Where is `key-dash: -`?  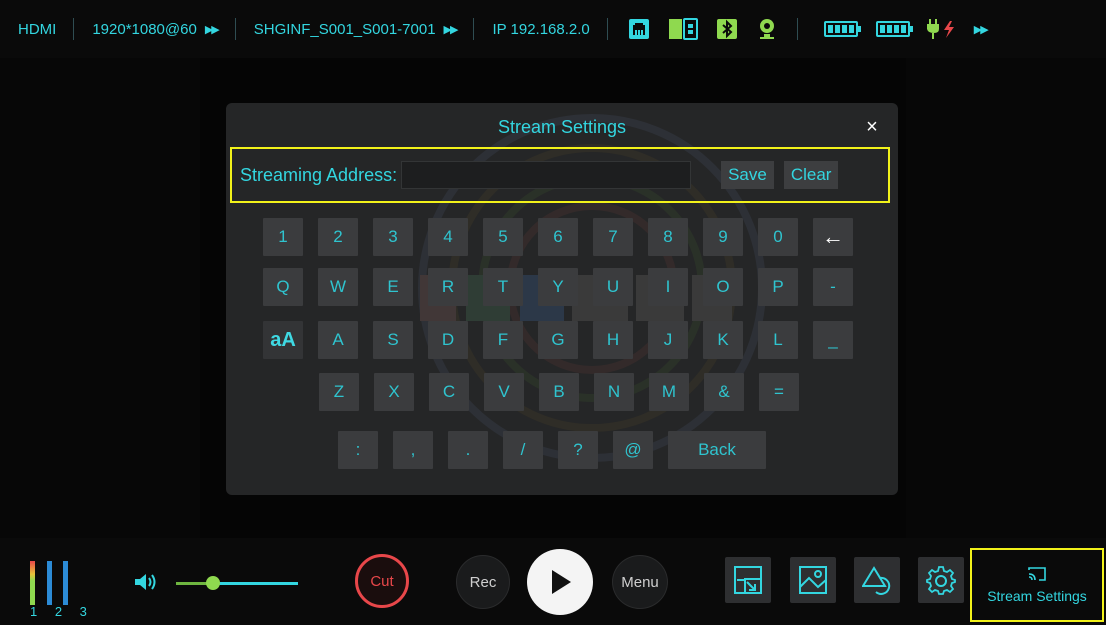 key-dash: - is located at coordinates (833, 287).